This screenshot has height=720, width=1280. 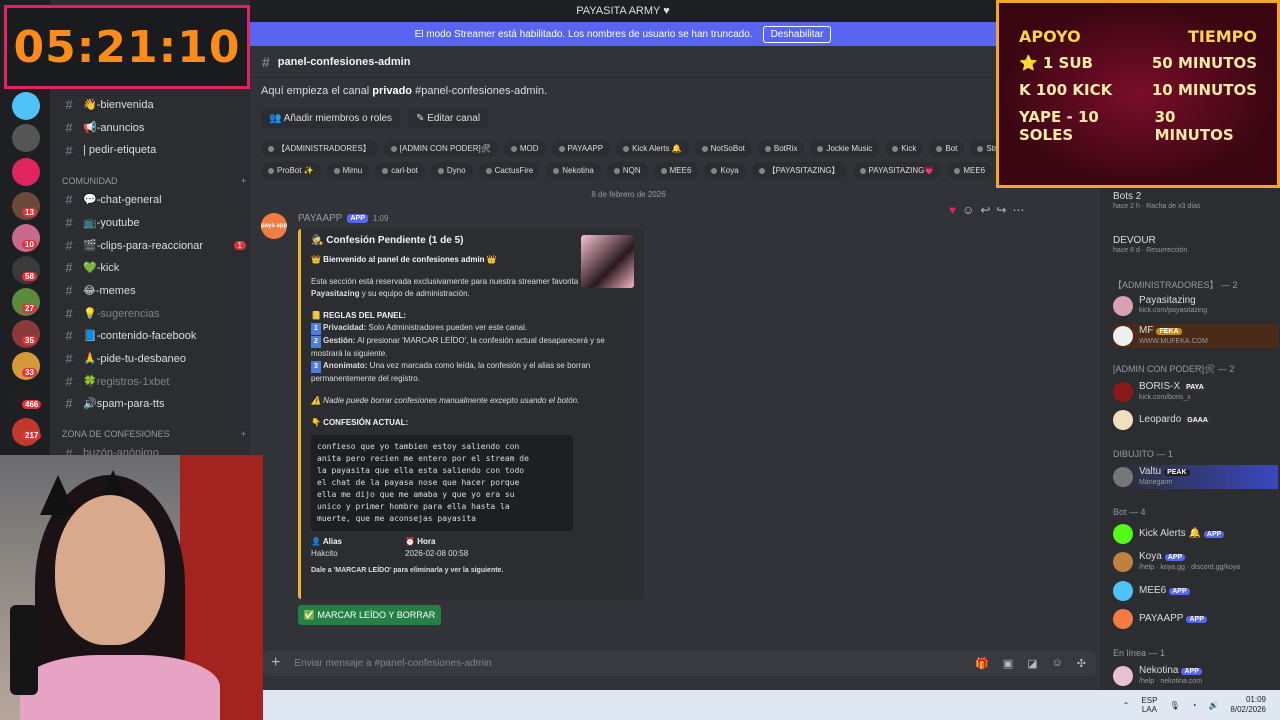 What do you see at coordinates (1195, 420) in the screenshot?
I see `member-item: Leopardo GAAA` at bounding box center [1195, 420].